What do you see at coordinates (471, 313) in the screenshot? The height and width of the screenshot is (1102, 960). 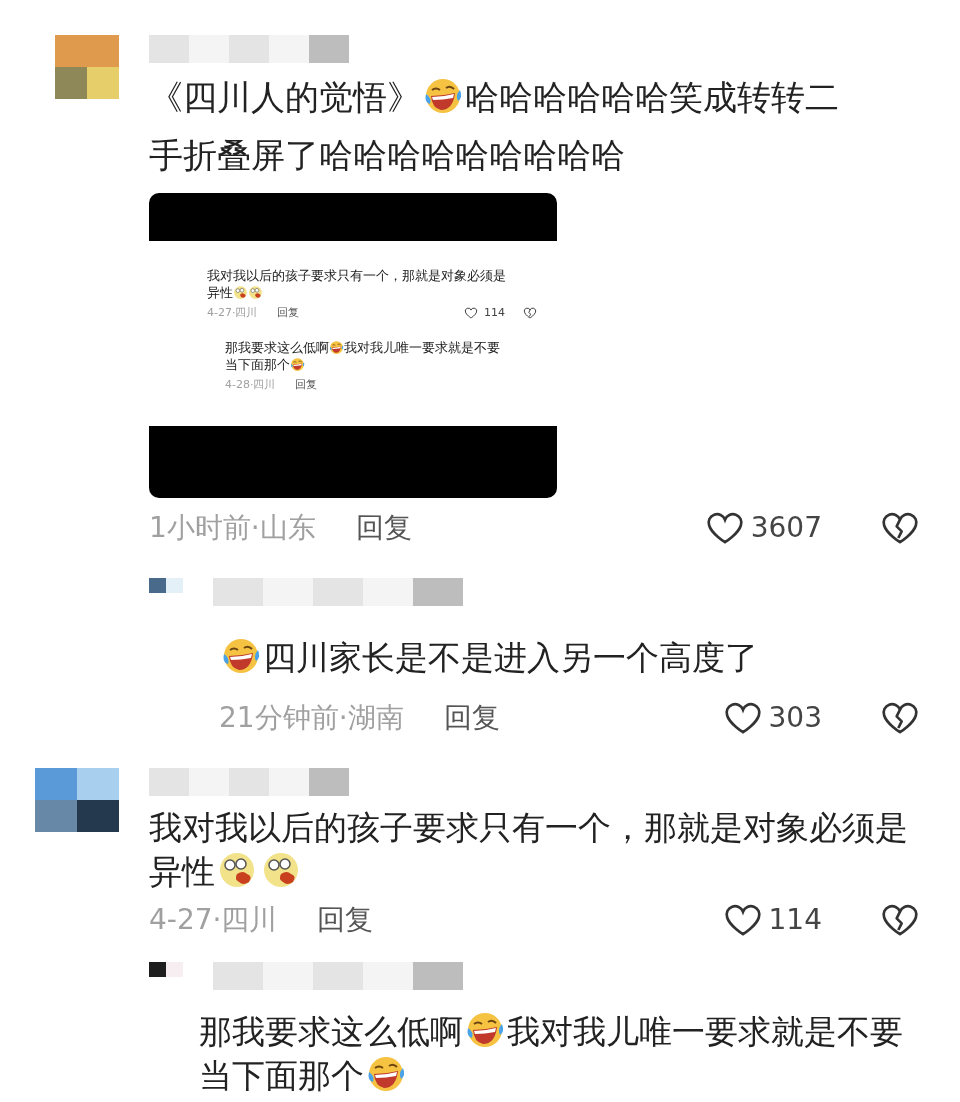 I see `heart-icon` at bounding box center [471, 313].